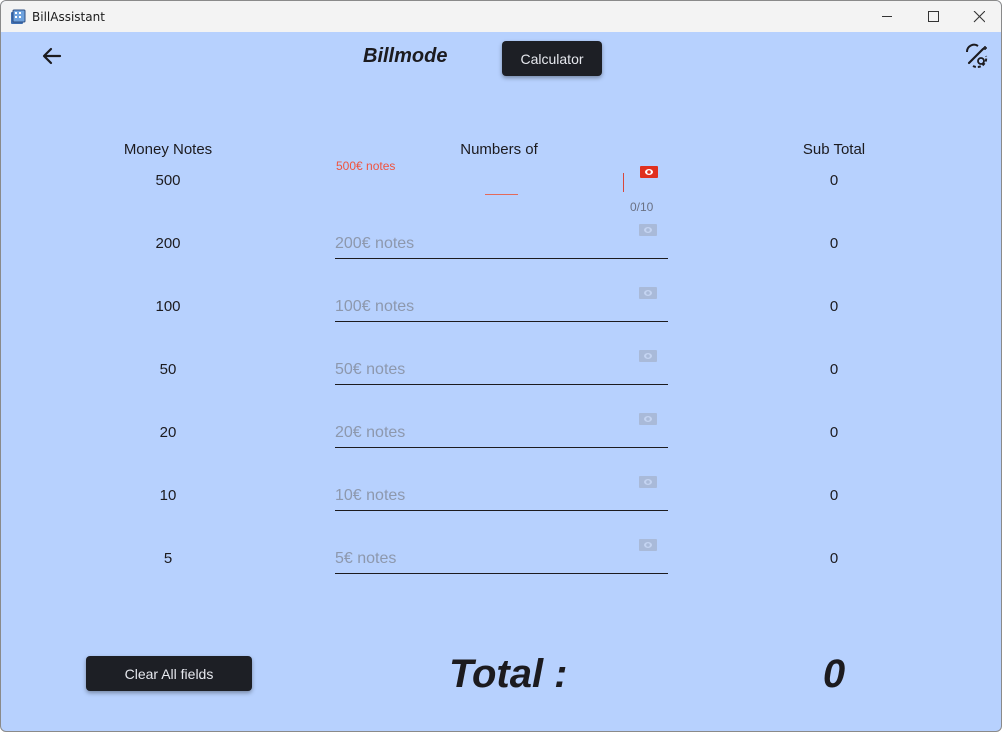  What do you see at coordinates (508, 674) in the screenshot?
I see `total-label: Total :` at bounding box center [508, 674].